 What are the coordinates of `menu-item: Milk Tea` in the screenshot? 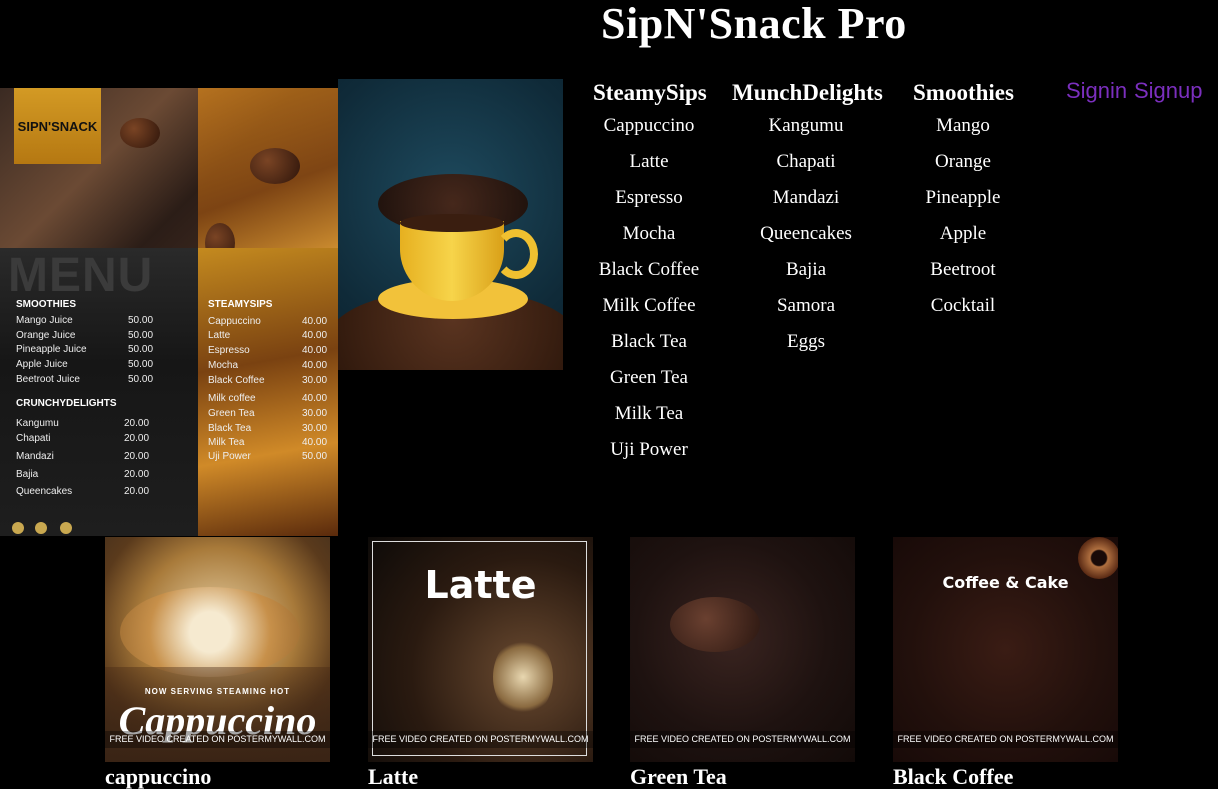 It's located at (649, 413).